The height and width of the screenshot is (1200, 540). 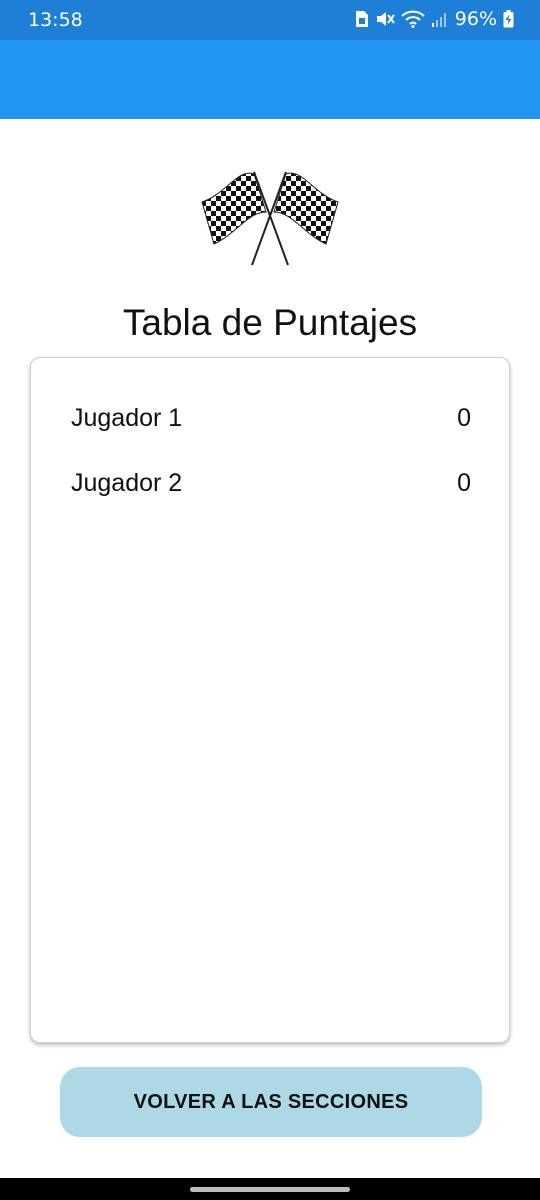 What do you see at coordinates (508, 19) in the screenshot?
I see `battery-charging-icon` at bounding box center [508, 19].